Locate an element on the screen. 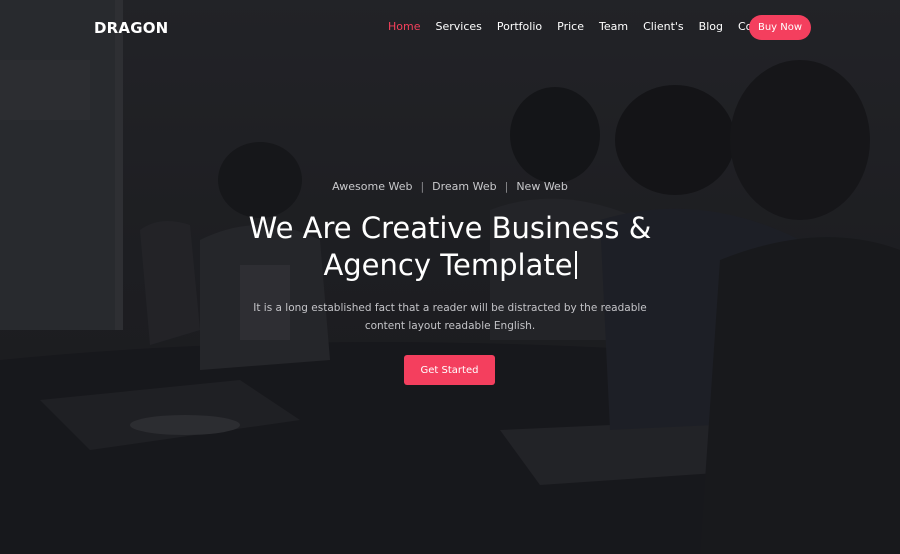 Image resolution: width=900 pixels, height=554 pixels. nav-item-portfolio: Portfolio is located at coordinates (519, 27).